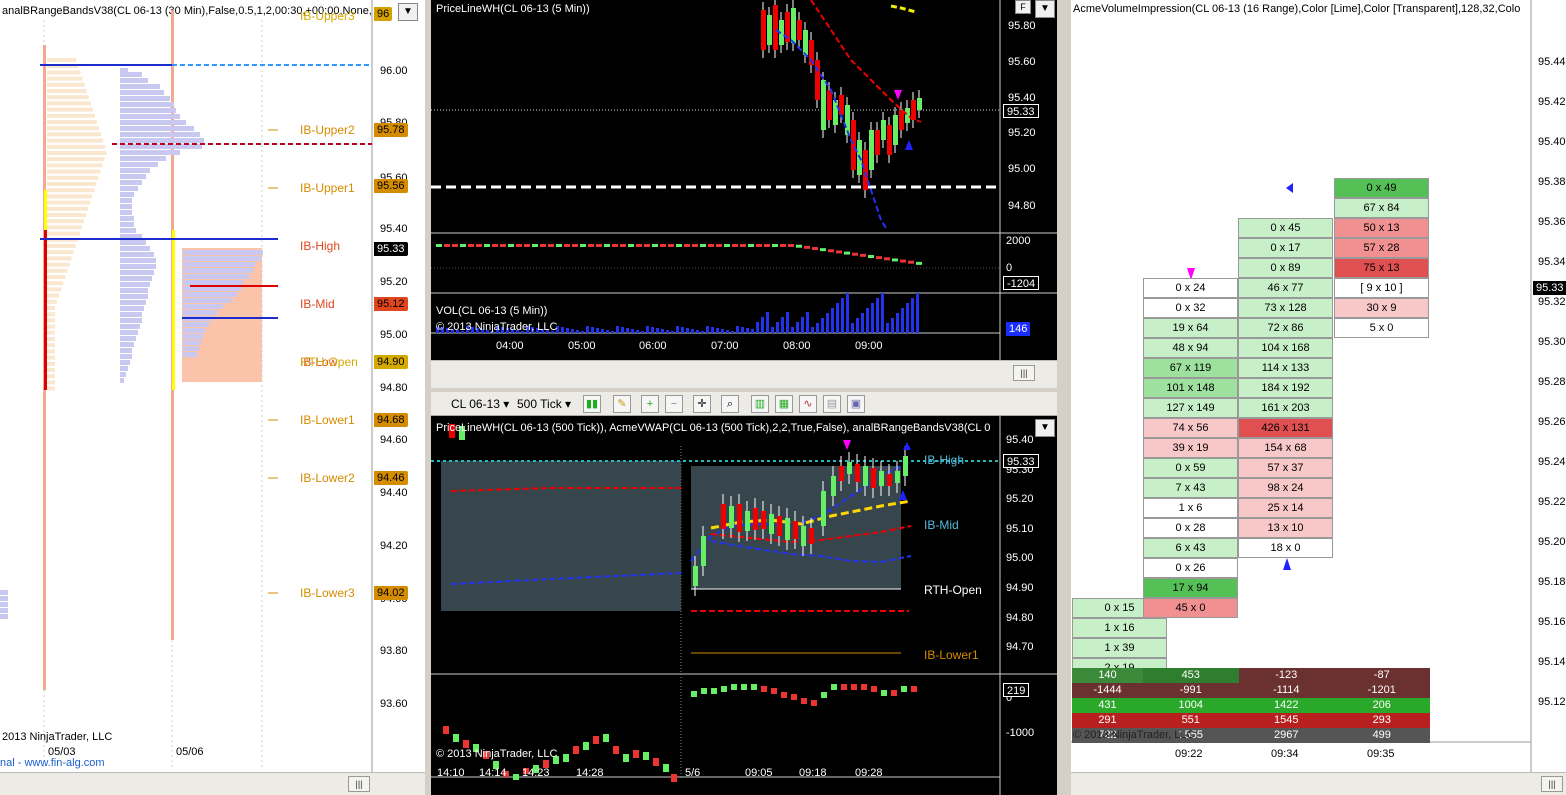  What do you see at coordinates (1045, 9) in the screenshot?
I see `top-mid-dropdown-button: ▼` at bounding box center [1045, 9].